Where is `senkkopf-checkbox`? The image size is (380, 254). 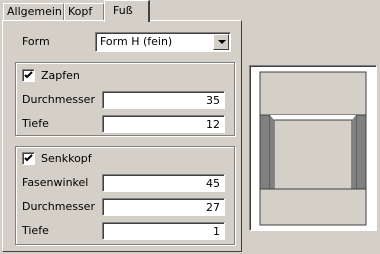
senkkopf-checkbox is located at coordinates (28, 158).